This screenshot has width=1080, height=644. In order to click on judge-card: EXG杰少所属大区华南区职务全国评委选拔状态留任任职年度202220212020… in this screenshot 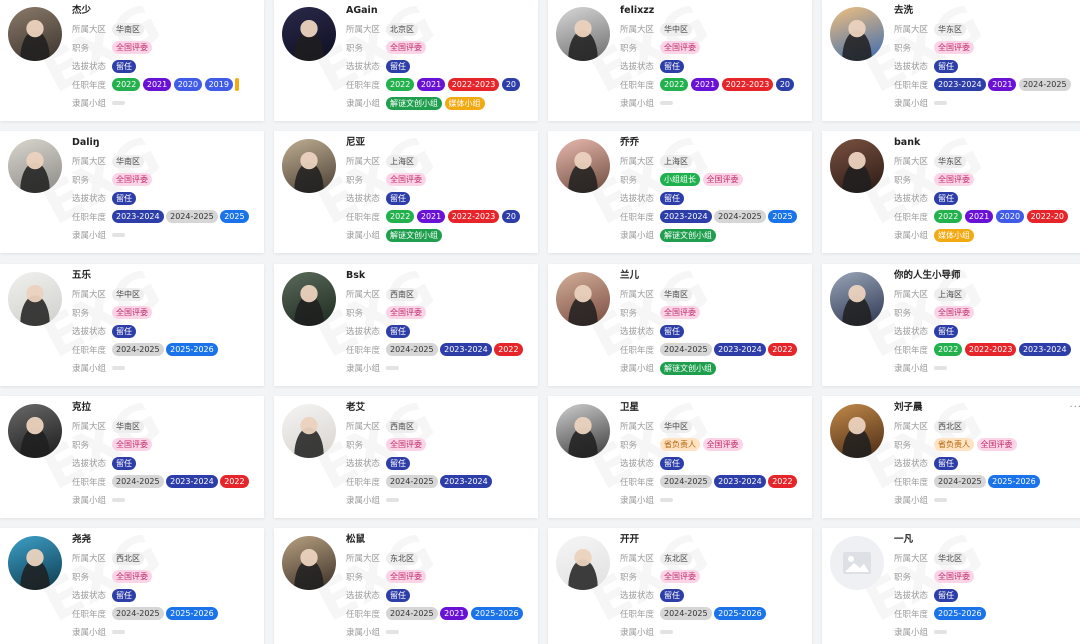, I will do `click(132, 60)`.